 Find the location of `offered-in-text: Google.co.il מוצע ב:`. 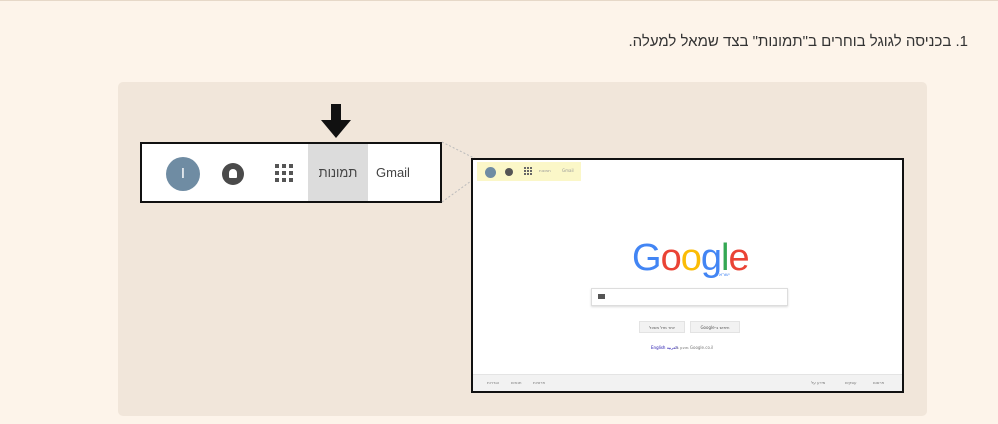

offered-in-text: Google.co.il מוצע ב: is located at coordinates (694, 347).